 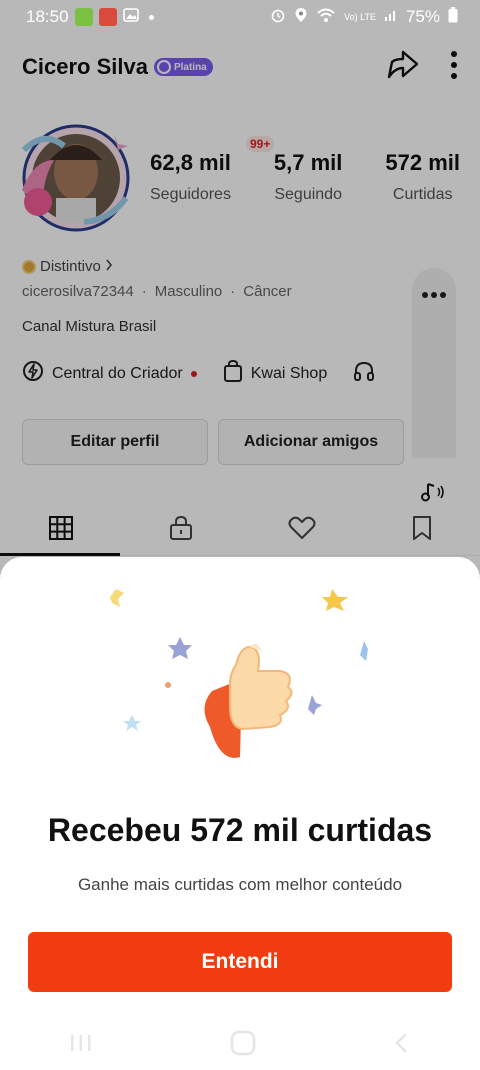 What do you see at coordinates (391, 17) in the screenshot?
I see `signal-icon` at bounding box center [391, 17].